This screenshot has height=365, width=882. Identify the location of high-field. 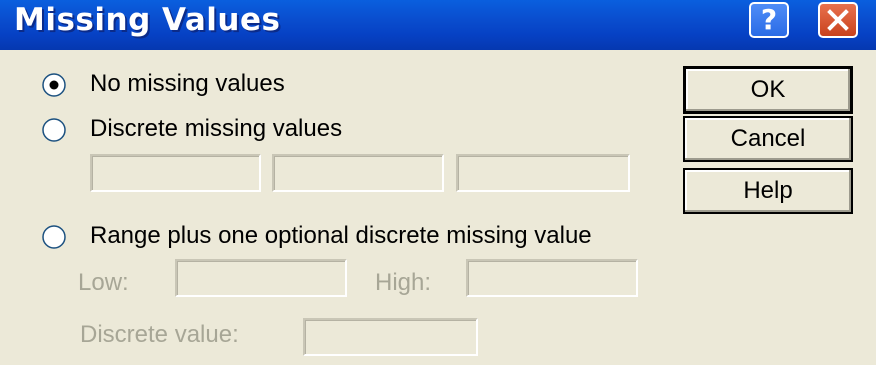
(552, 278).